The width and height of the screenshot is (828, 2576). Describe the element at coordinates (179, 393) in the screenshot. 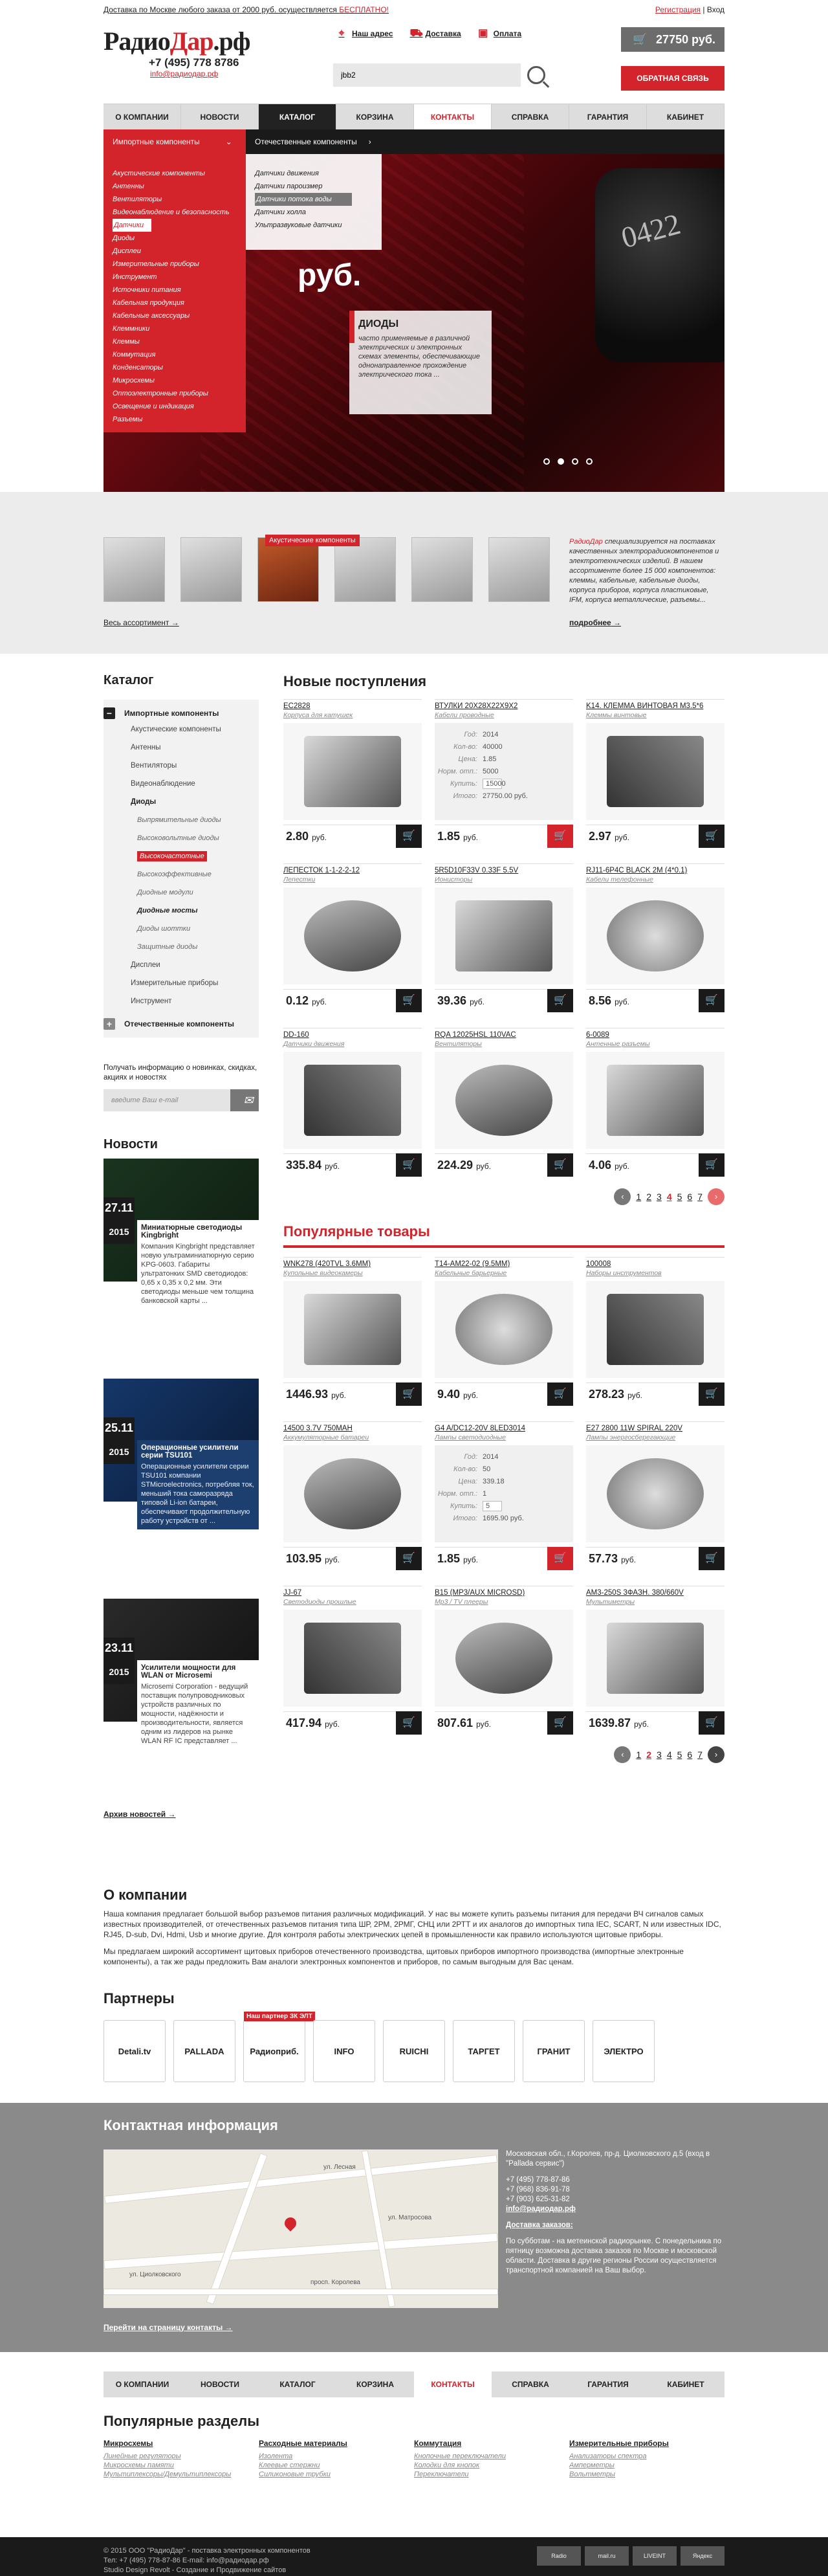

I see `dropdown-item: Оптоэлектронные приборы` at that location.